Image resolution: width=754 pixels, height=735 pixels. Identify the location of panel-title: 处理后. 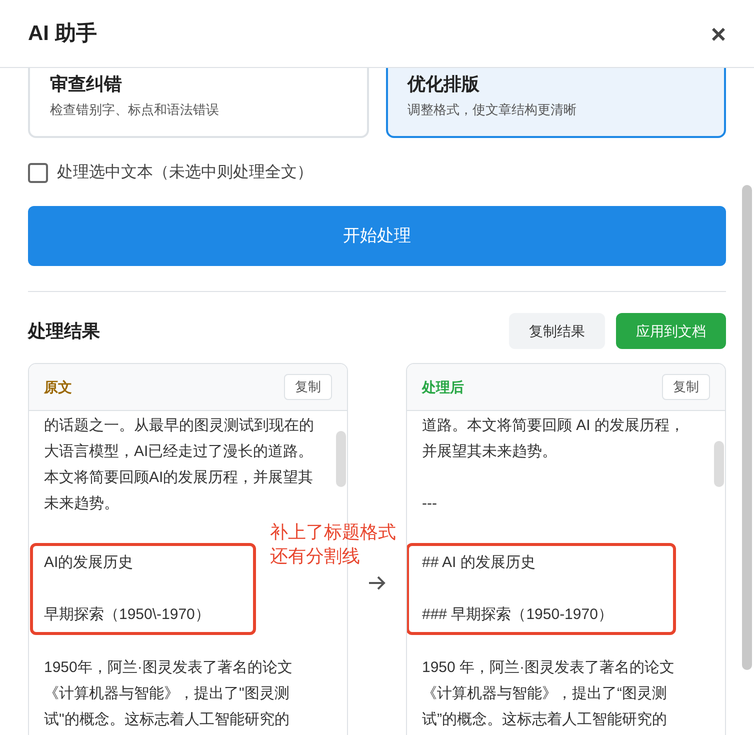
(443, 387).